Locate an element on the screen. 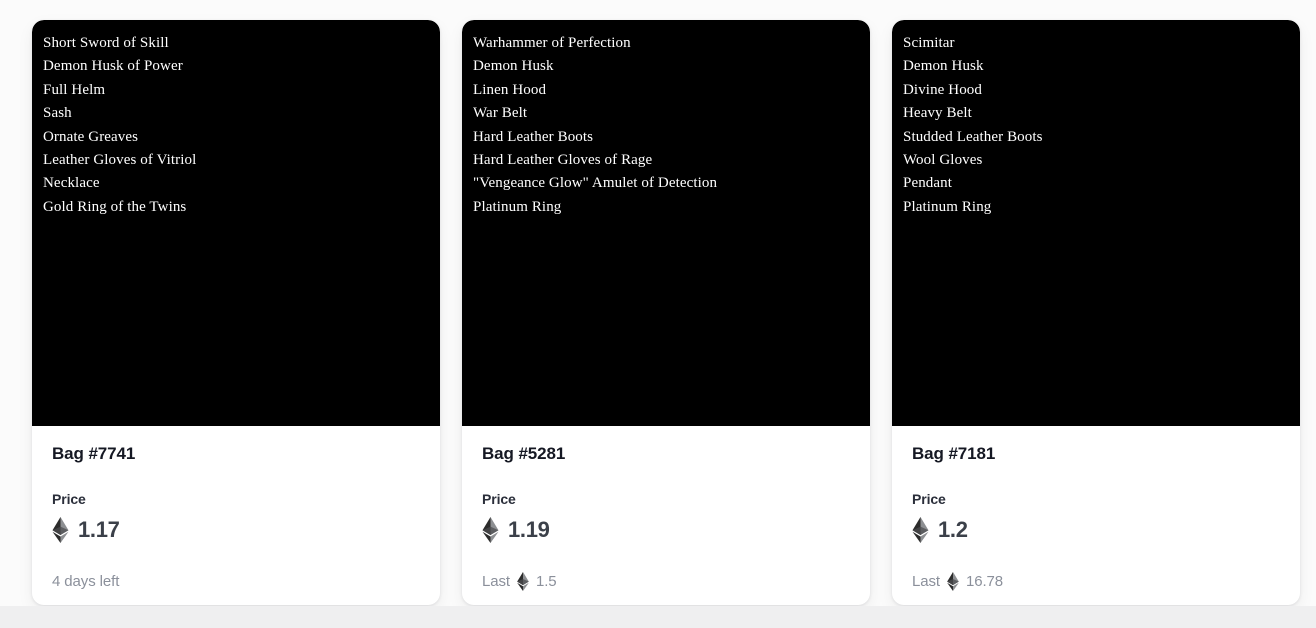 This screenshot has width=1316, height=628. price-row: 1.17 is located at coordinates (236, 530).